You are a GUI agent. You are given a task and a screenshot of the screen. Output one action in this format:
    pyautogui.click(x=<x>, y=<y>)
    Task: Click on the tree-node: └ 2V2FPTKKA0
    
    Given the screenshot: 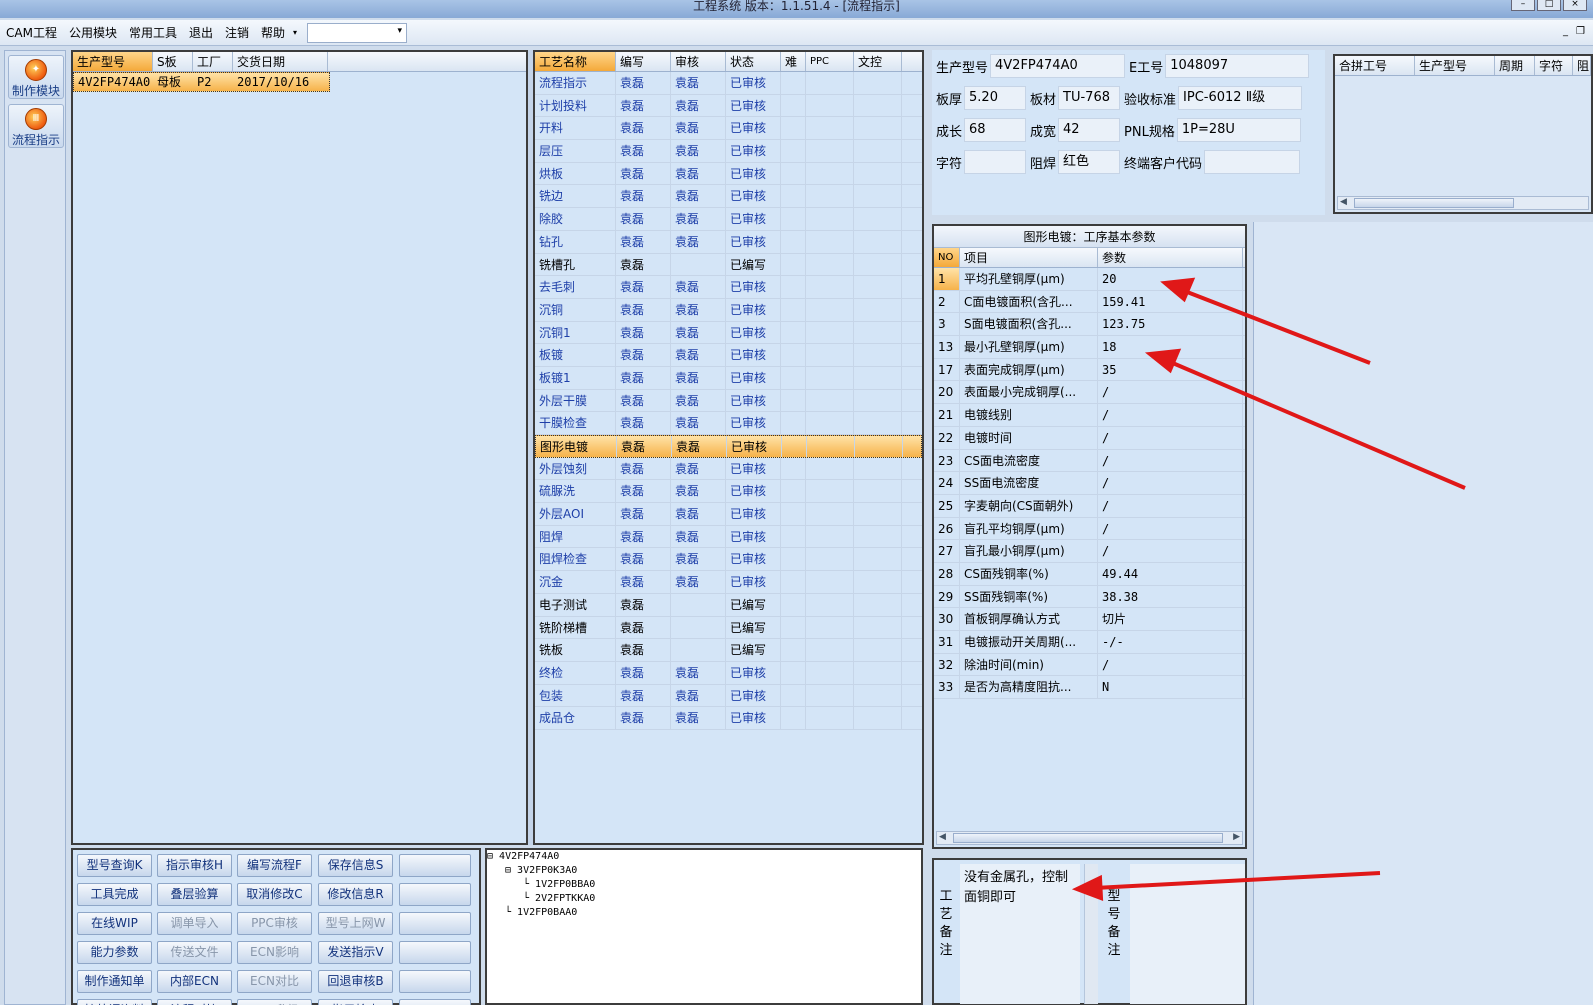 What is the action you would take?
    pyautogui.click(x=559, y=898)
    